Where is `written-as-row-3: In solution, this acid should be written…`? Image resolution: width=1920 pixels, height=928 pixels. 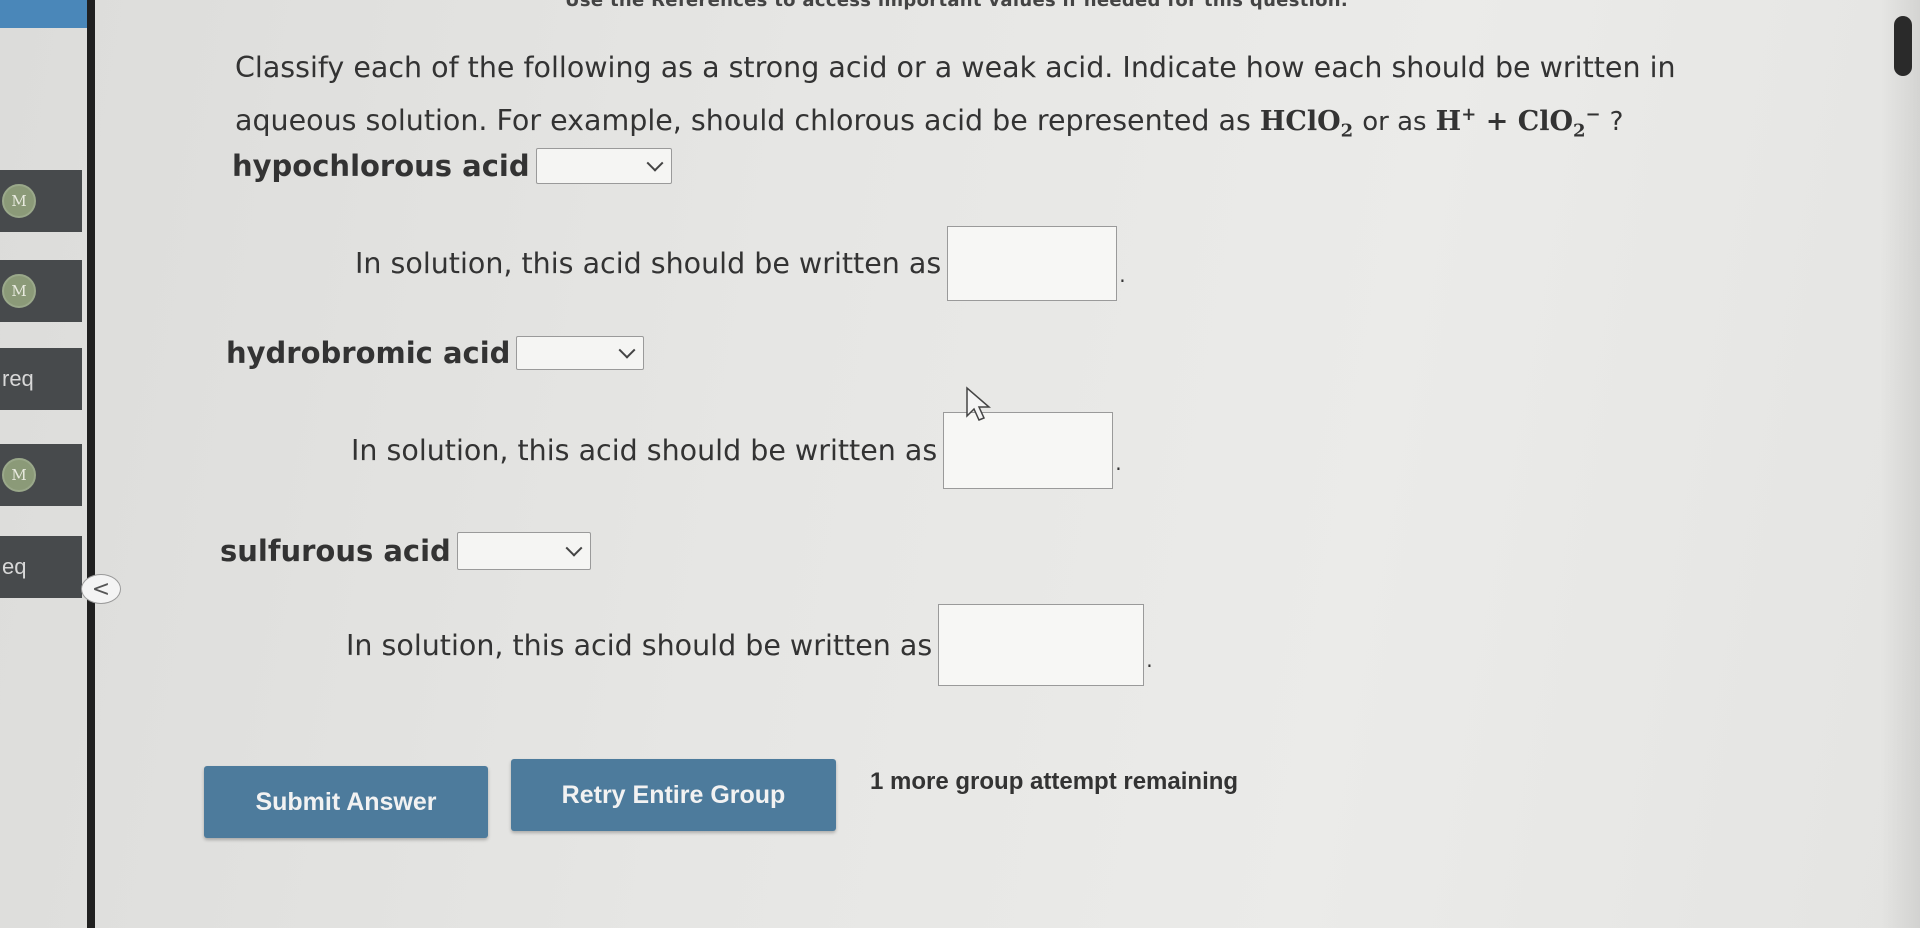 written-as-row-3: In solution, this acid should be written… is located at coordinates (749, 645).